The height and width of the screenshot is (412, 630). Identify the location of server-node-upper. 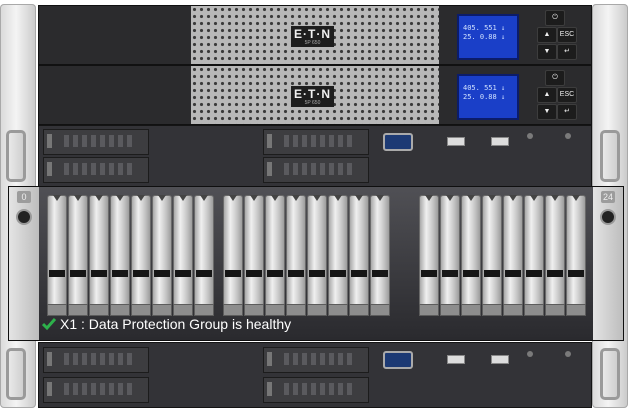
(315, 156).